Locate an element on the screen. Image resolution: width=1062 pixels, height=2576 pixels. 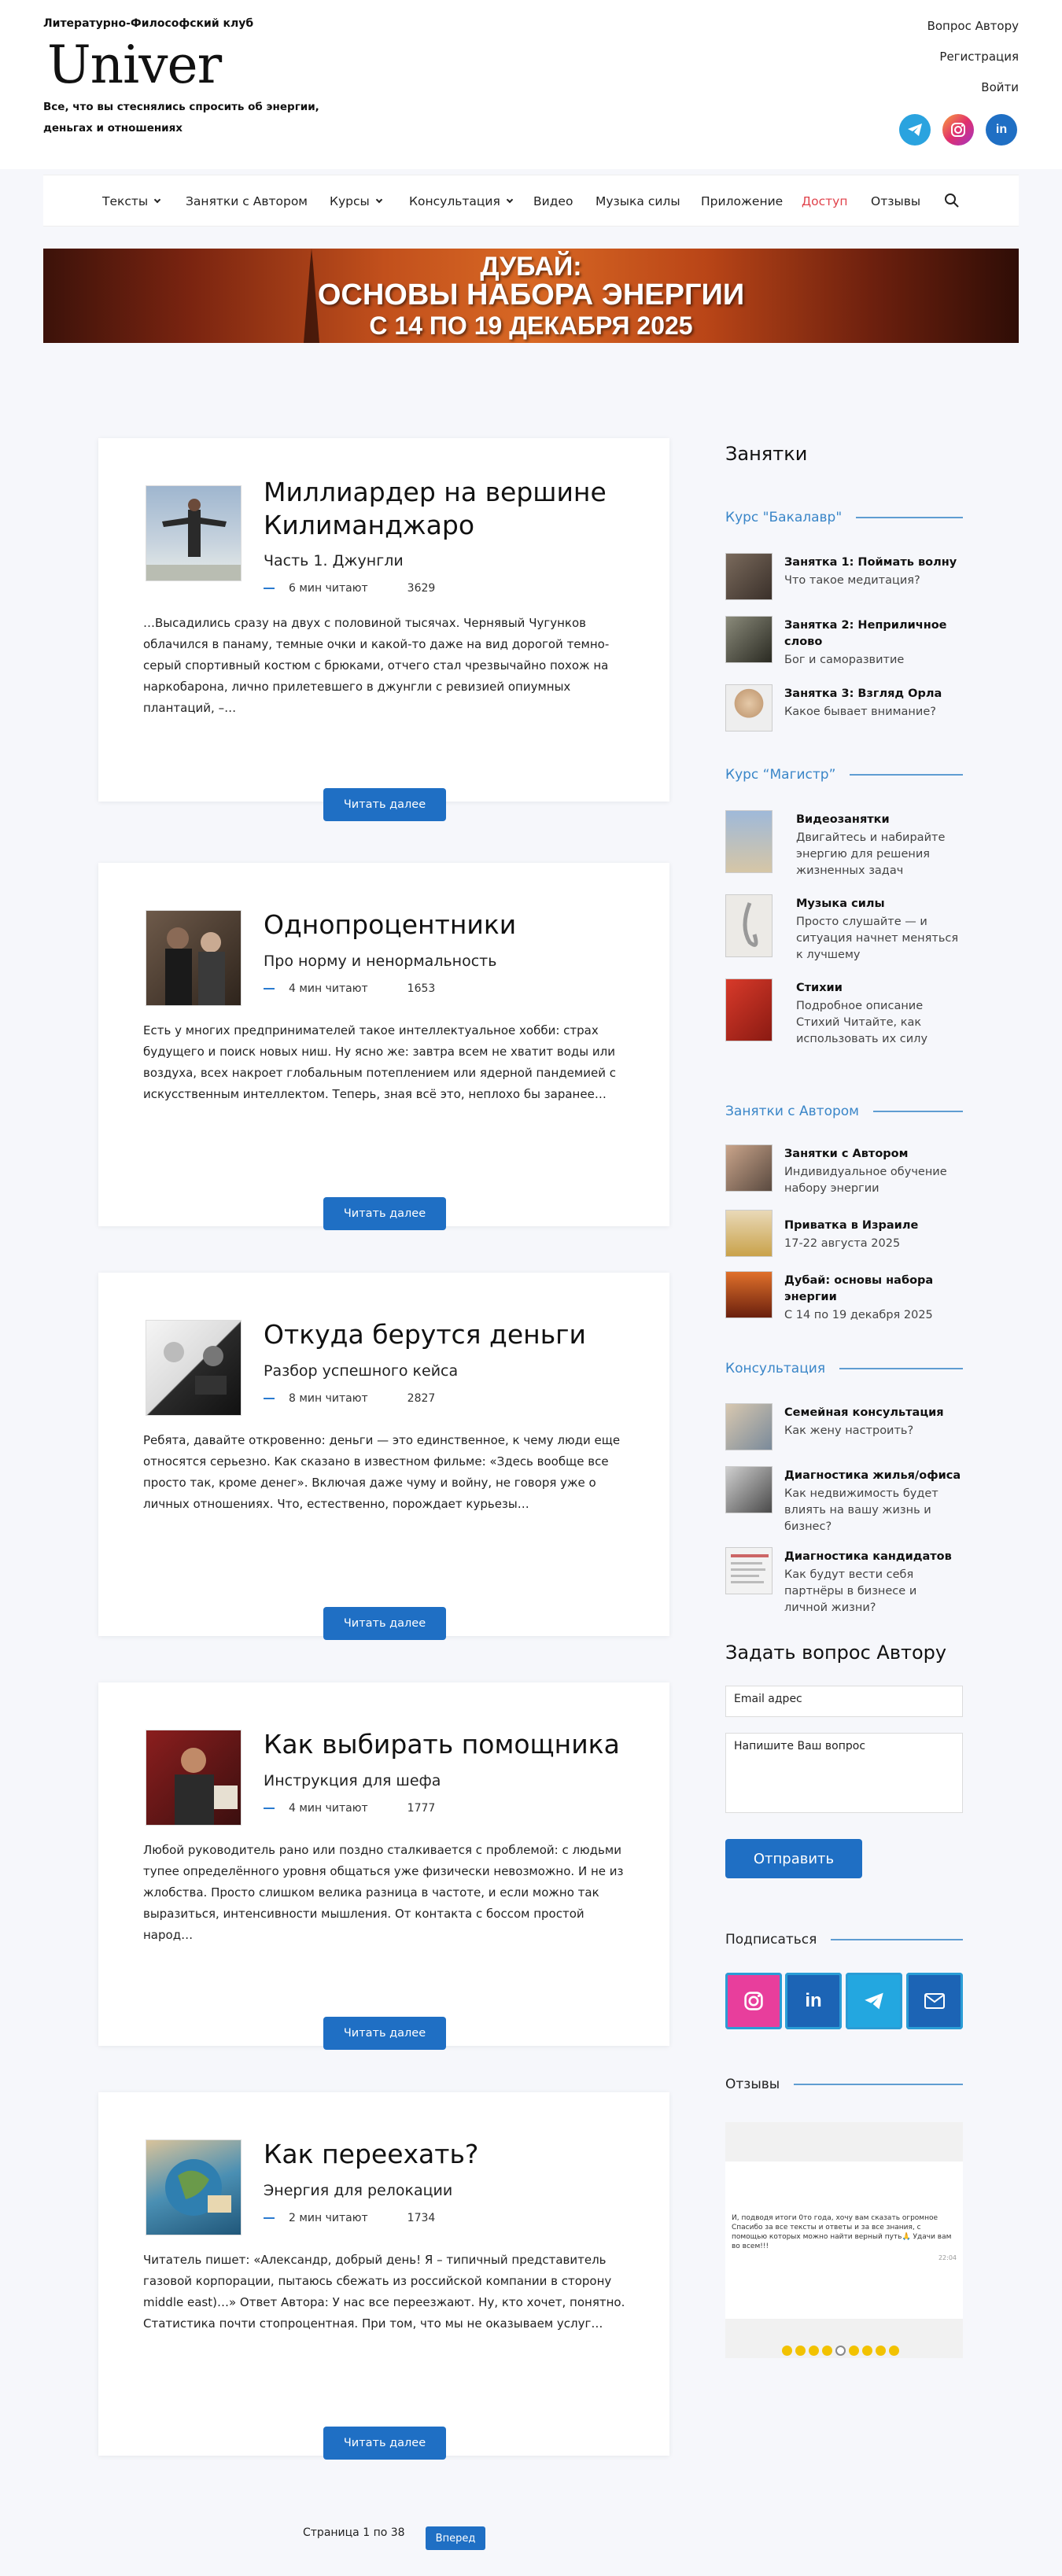
item-desc: С 14 по 19 декабря 2025 is located at coordinates (858, 1315).